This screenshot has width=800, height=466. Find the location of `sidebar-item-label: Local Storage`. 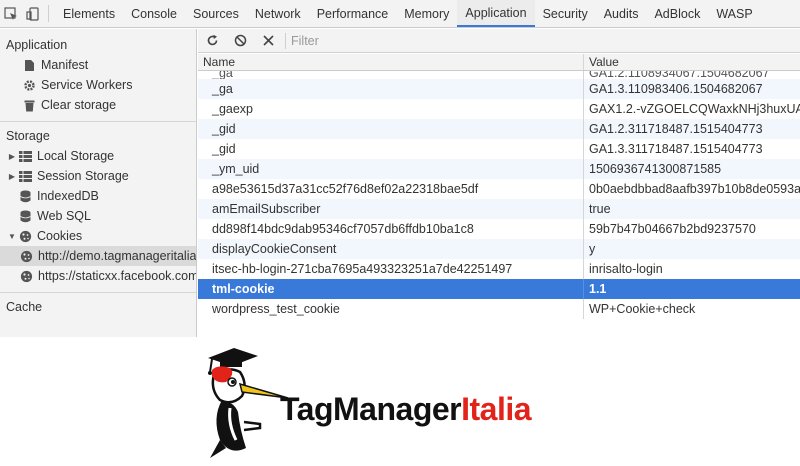

sidebar-item-label: Local Storage is located at coordinates (76, 156).